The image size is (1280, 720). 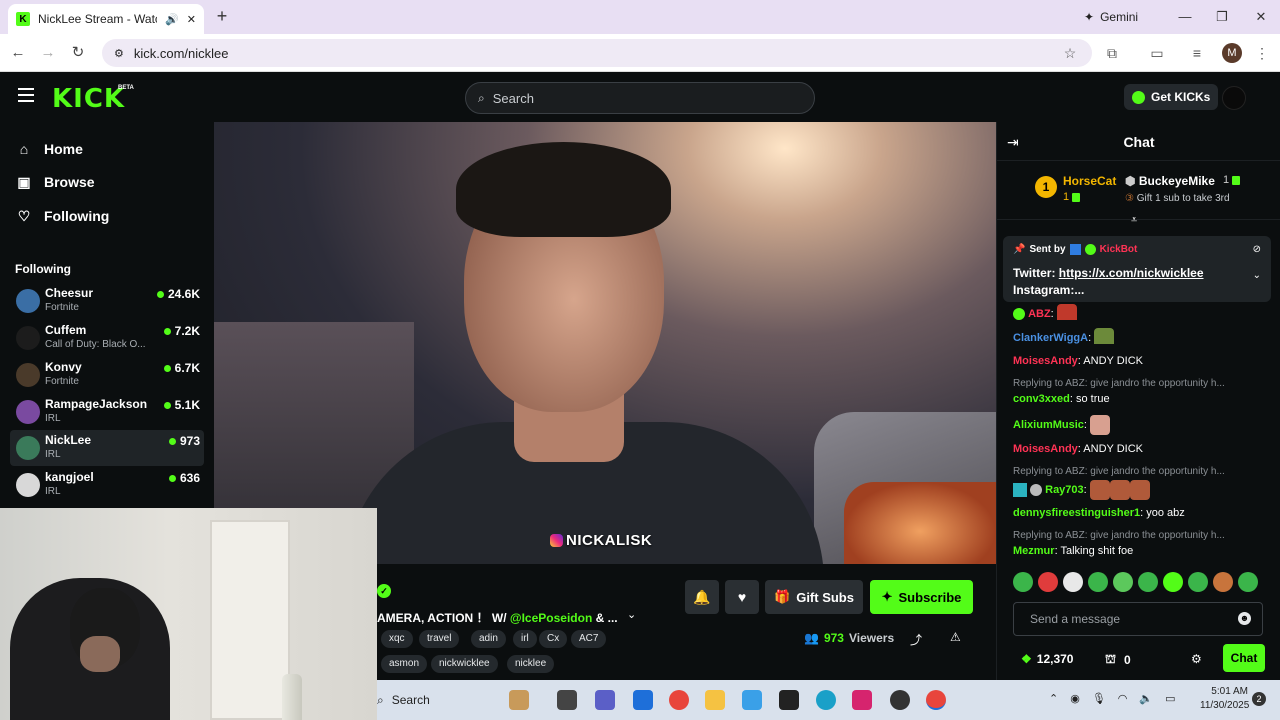 I want to click on chat-username: Ray703, so click(x=1064, y=490).